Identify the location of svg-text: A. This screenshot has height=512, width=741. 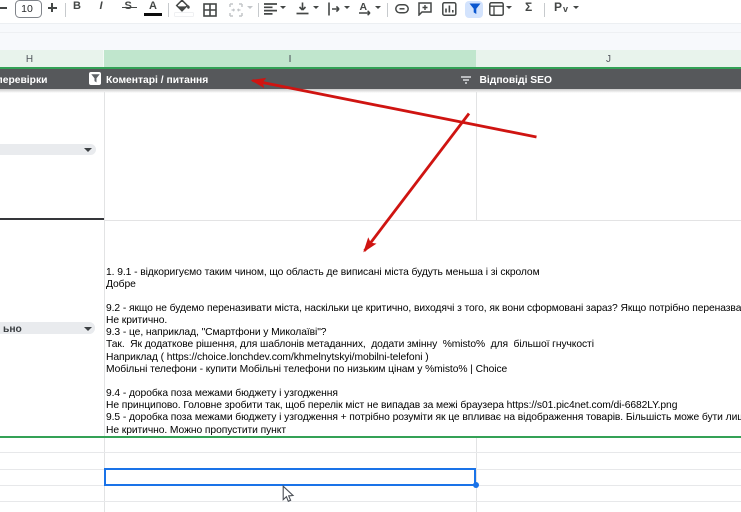
(364, 7).